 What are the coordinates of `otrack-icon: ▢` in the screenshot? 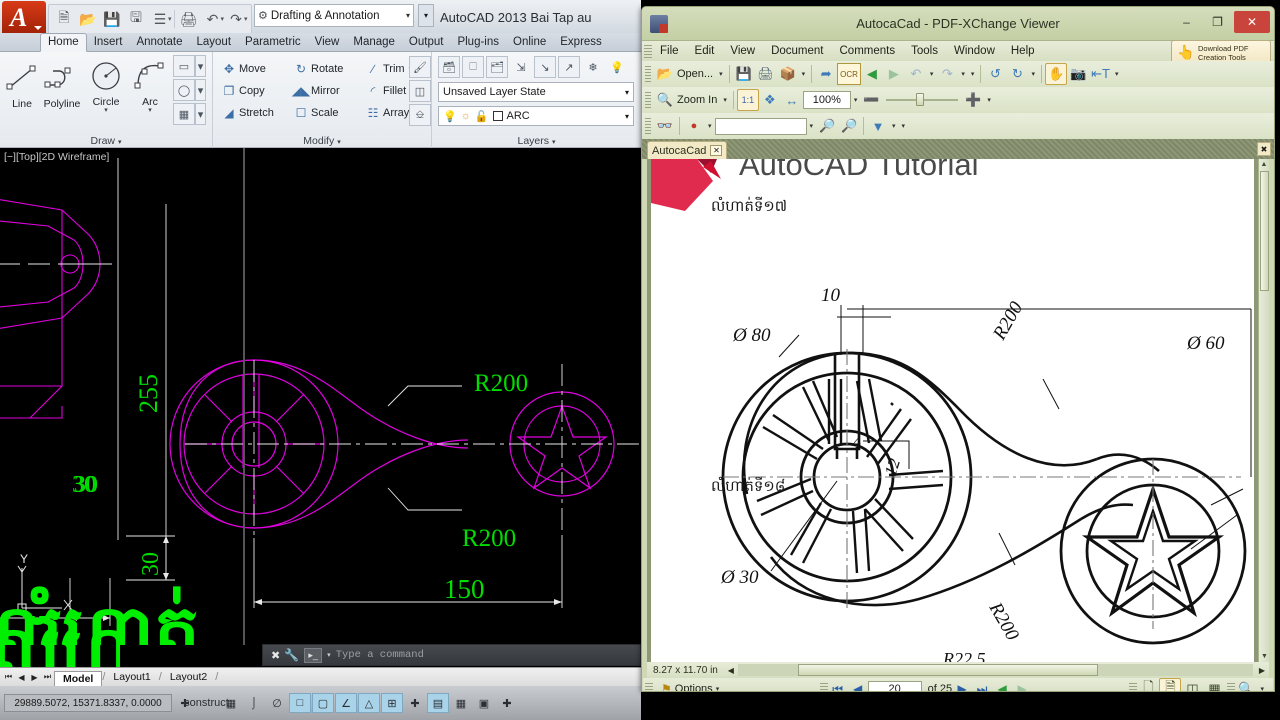 It's located at (323, 703).